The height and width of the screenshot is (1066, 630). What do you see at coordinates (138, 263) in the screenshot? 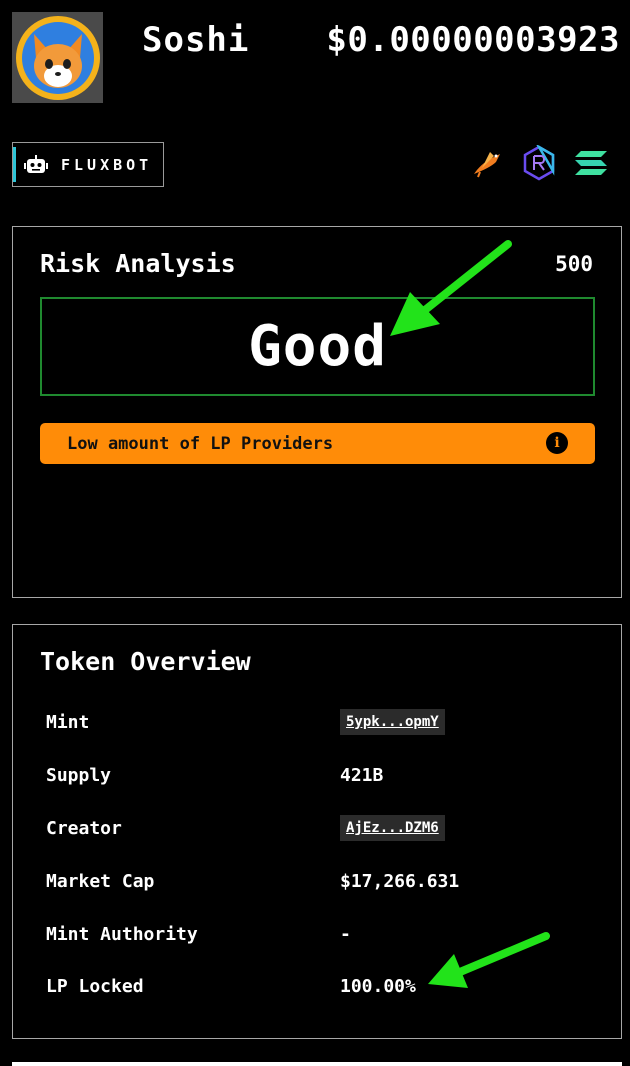
I see `risk-analysis-title: Risk Analysis` at bounding box center [138, 263].